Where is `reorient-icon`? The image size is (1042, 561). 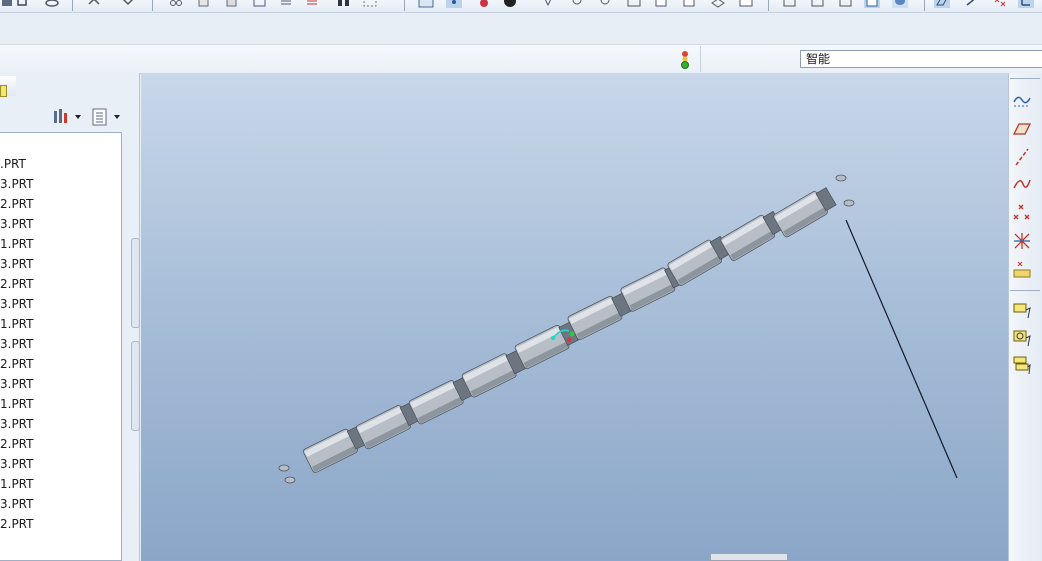
reorient-icon is located at coordinates (662, 4).